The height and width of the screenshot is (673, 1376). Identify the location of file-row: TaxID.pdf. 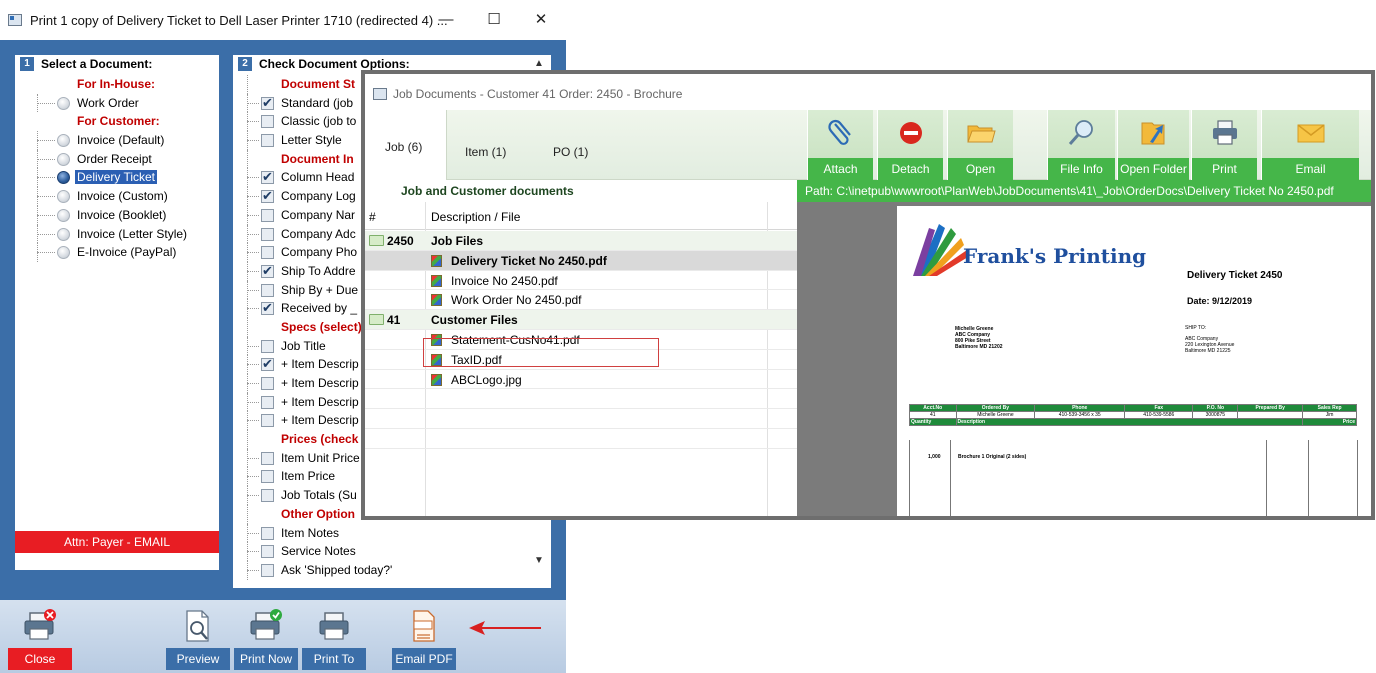
(581, 360).